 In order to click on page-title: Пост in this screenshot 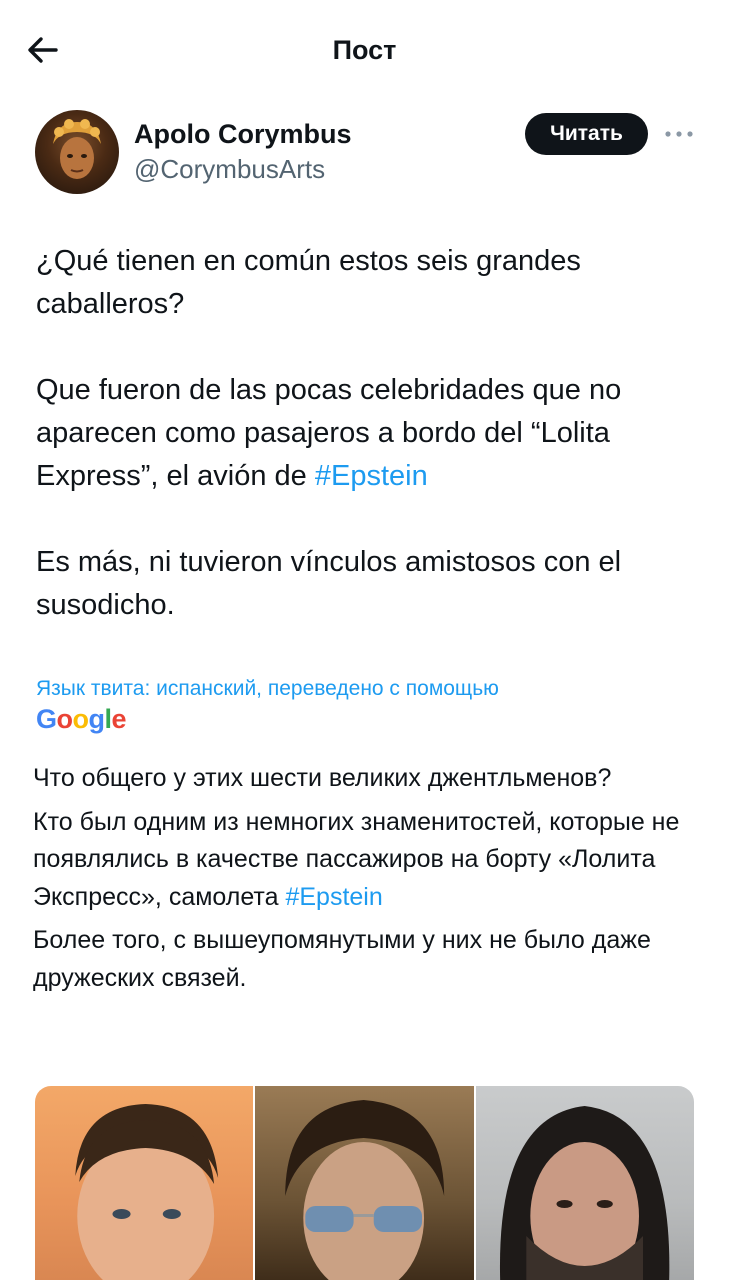, I will do `click(364, 50)`.